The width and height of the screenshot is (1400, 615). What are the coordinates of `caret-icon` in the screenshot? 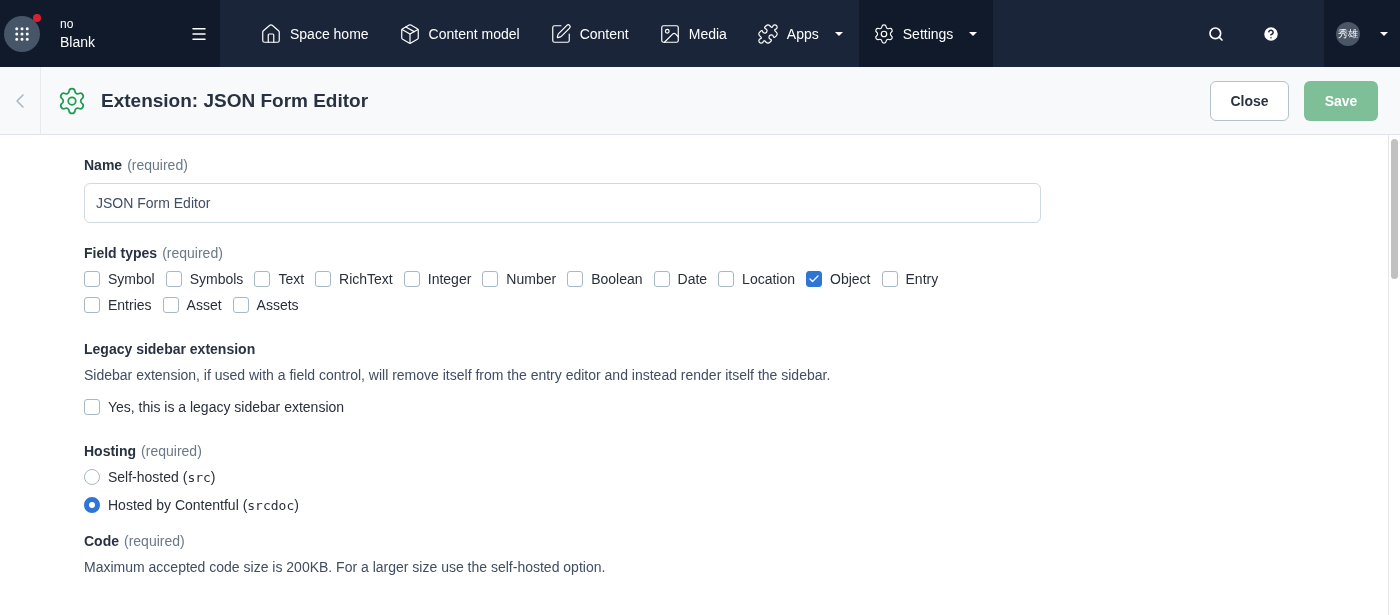 It's located at (1384, 33).